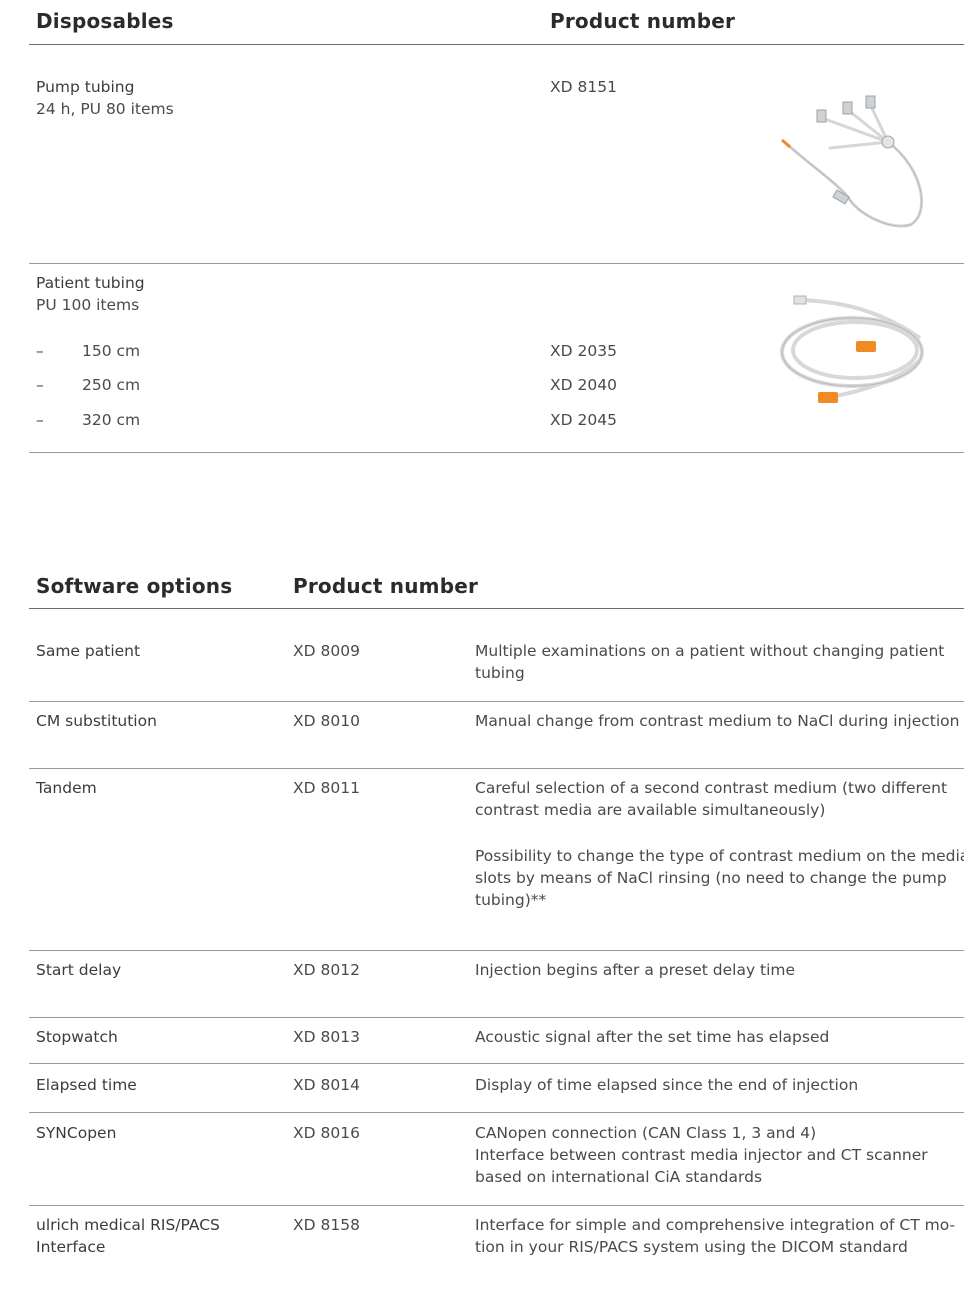 The image size is (964, 1313). What do you see at coordinates (583, 385) in the screenshot?
I see `variant-number: XD 2040` at bounding box center [583, 385].